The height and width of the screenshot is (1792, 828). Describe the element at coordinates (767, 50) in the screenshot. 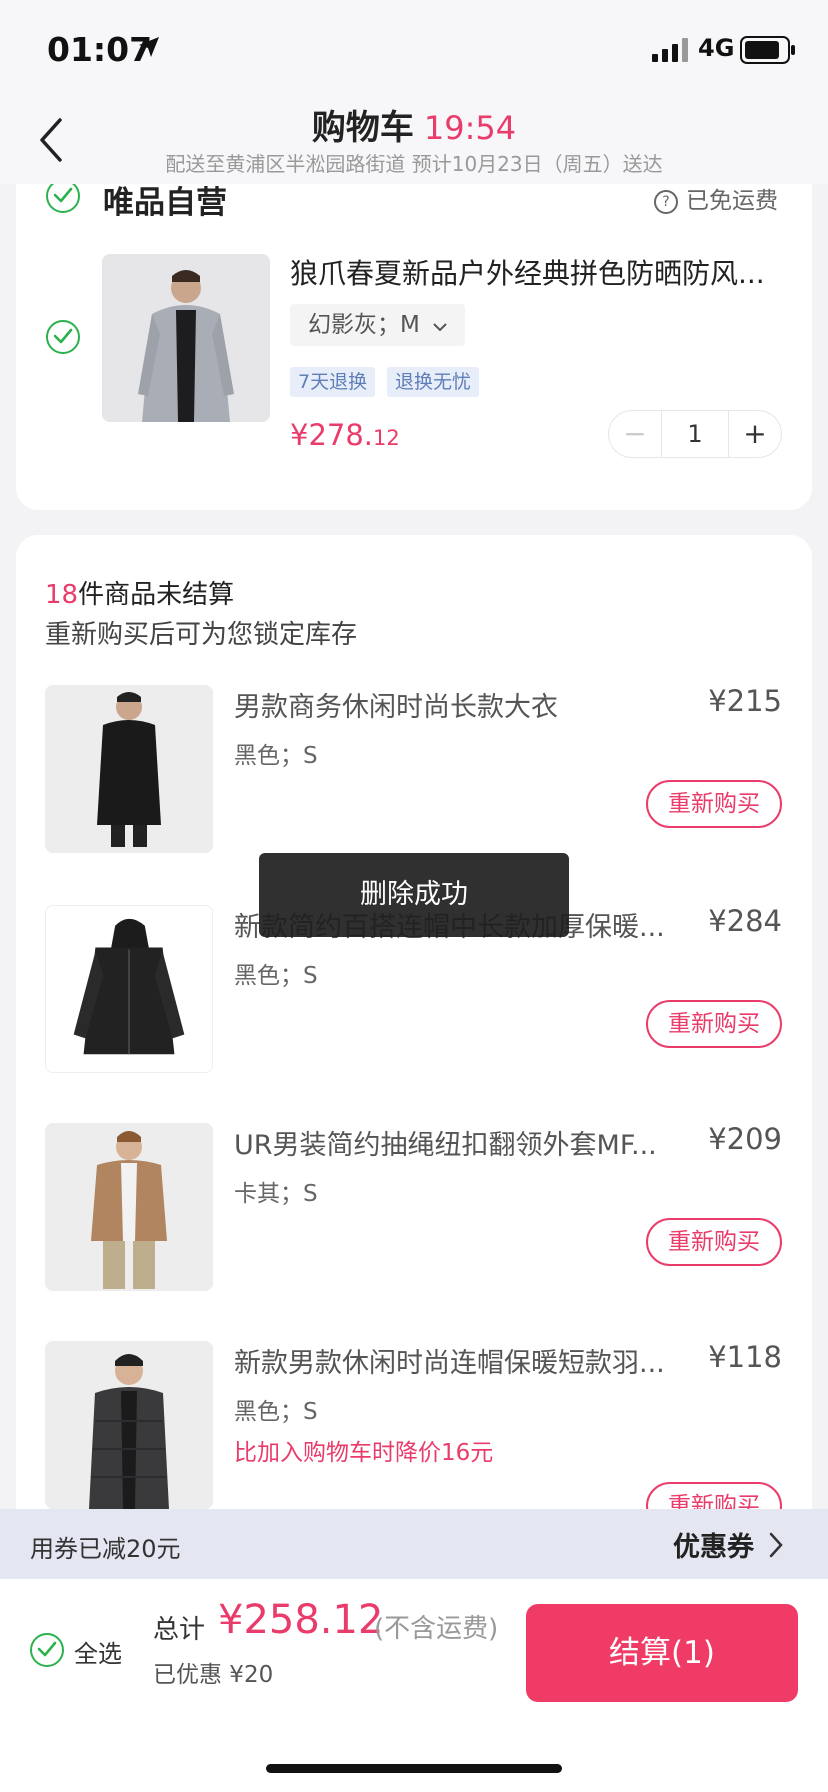

I see `battery-icon` at that location.